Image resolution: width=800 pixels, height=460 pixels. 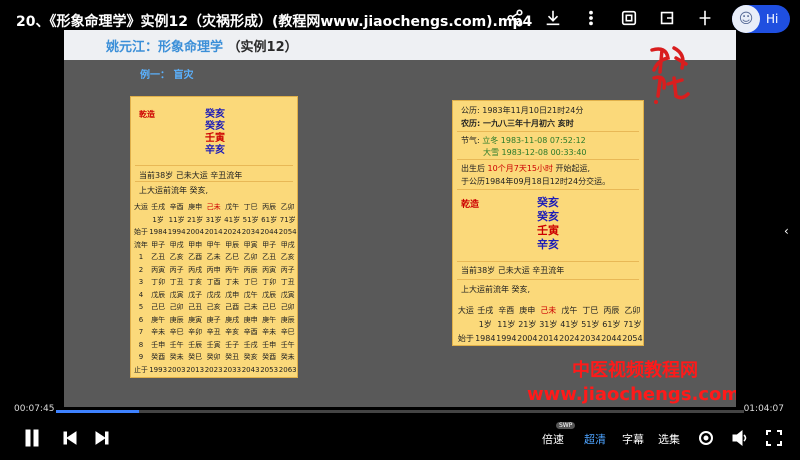 I want to click on table-cell: 71岁, so click(x=632, y=324).